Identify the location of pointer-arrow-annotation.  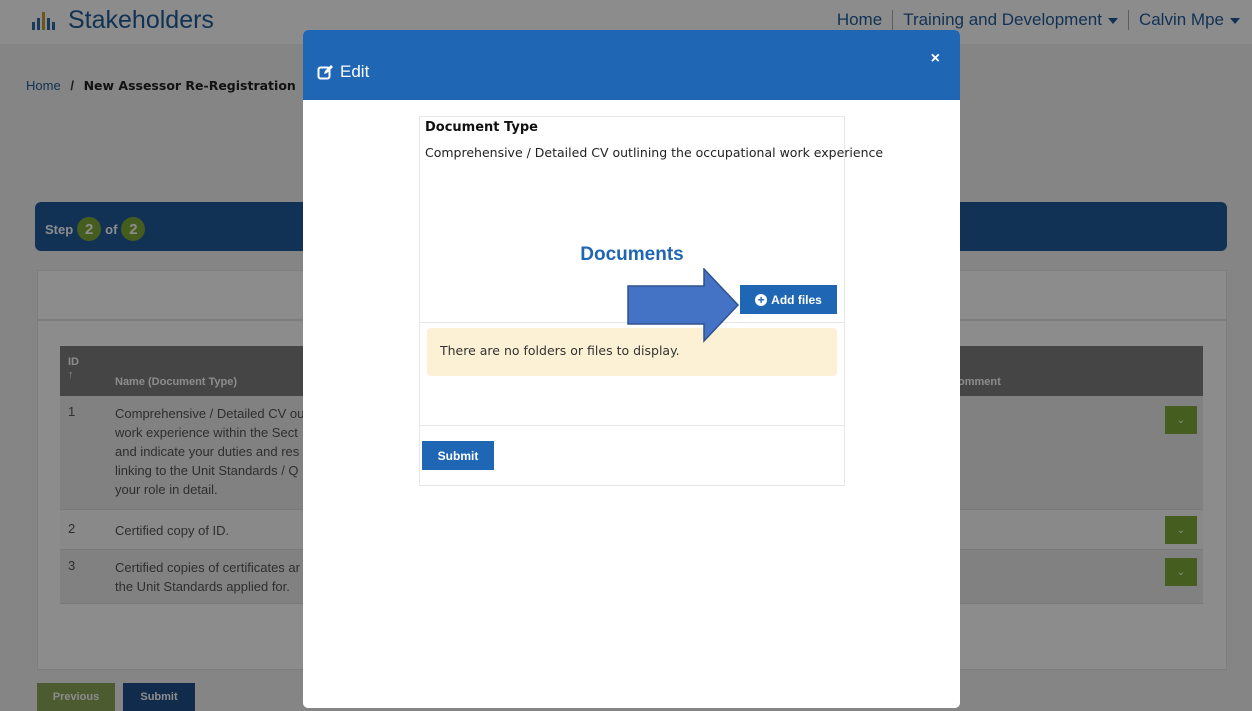
(683, 305).